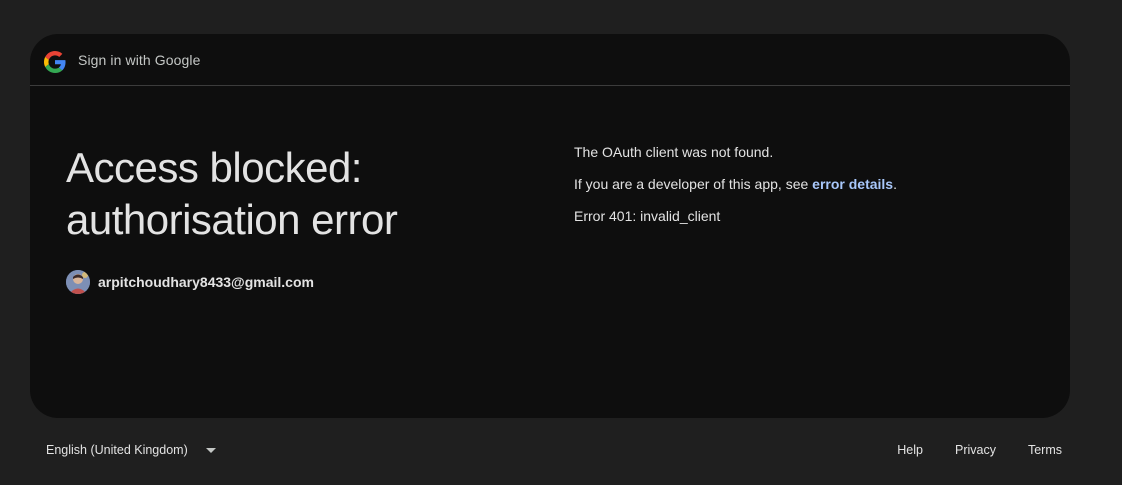 The image size is (1122, 485). I want to click on language-label: English (United Kingdom), so click(117, 450).